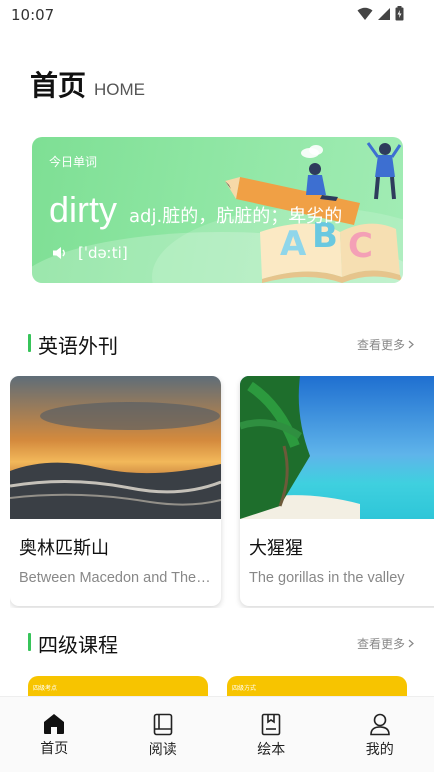 Image resolution: width=434 pixels, height=772 pixels. What do you see at coordinates (379, 724) in the screenshot?
I see `user-icon` at bounding box center [379, 724].